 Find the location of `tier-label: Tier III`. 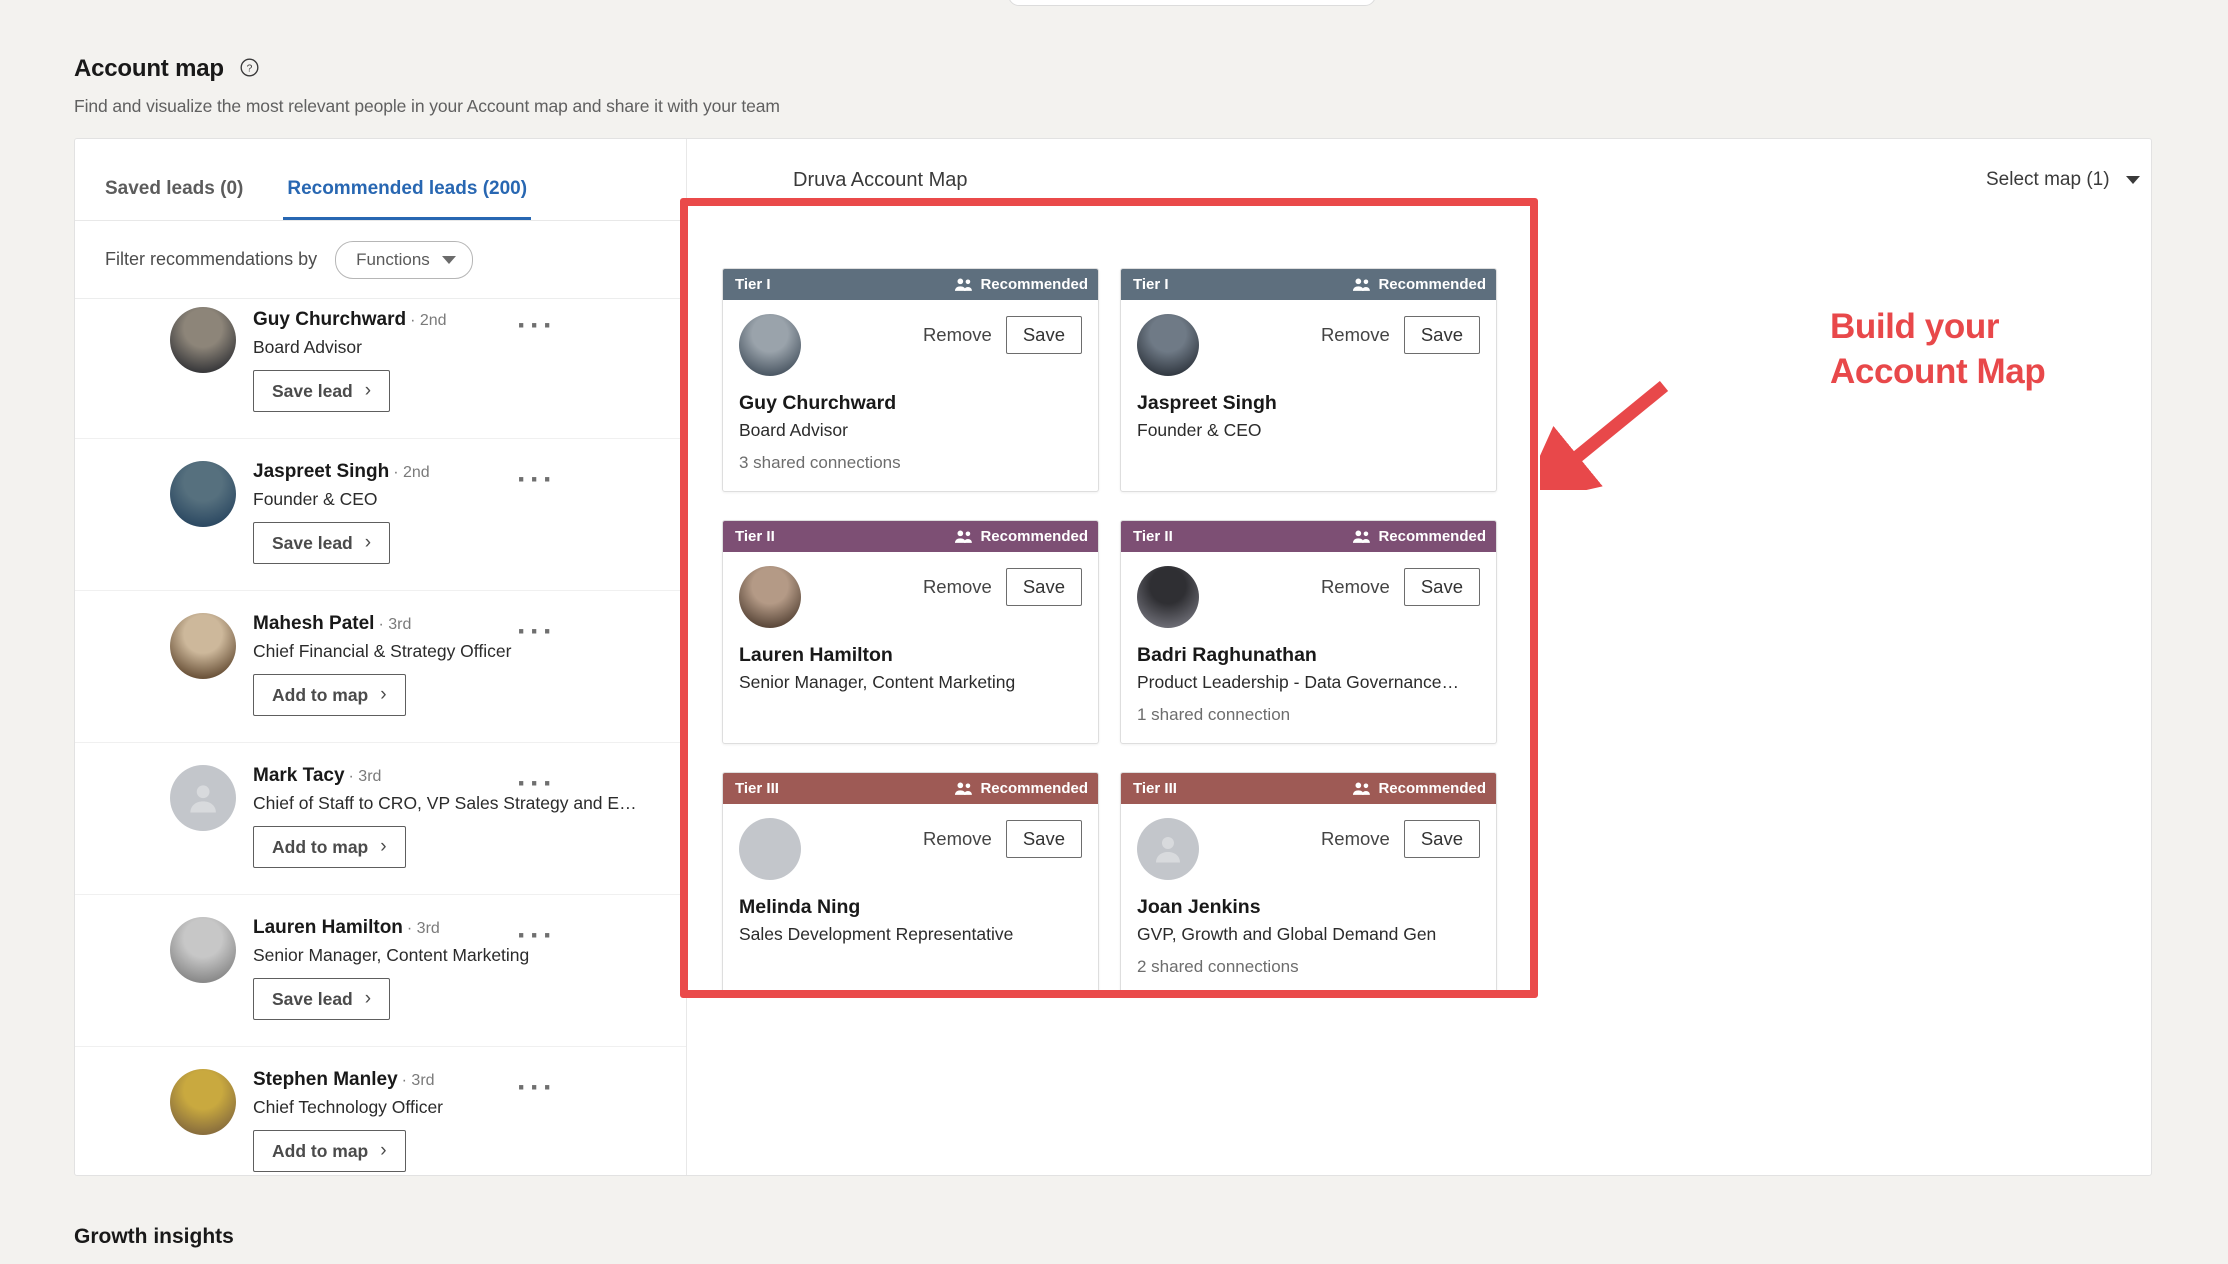

tier-label: Tier III is located at coordinates (757, 788).